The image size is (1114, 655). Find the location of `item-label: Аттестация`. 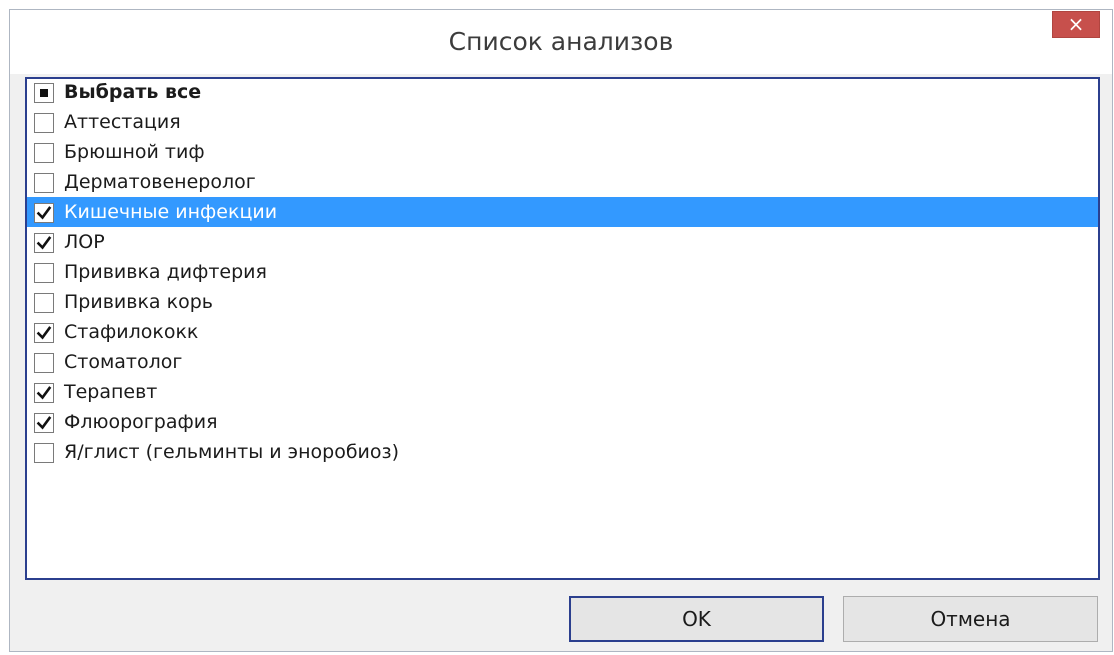

item-label: Аттестация is located at coordinates (122, 122).